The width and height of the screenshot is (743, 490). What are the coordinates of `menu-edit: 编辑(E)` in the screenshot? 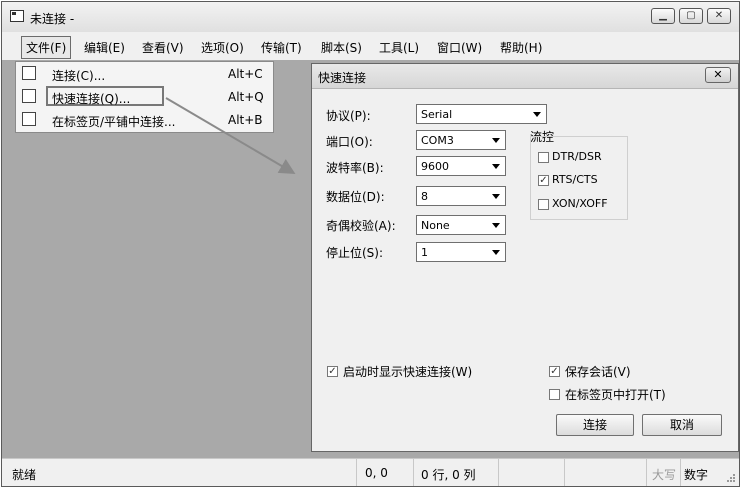 It's located at (104, 47).